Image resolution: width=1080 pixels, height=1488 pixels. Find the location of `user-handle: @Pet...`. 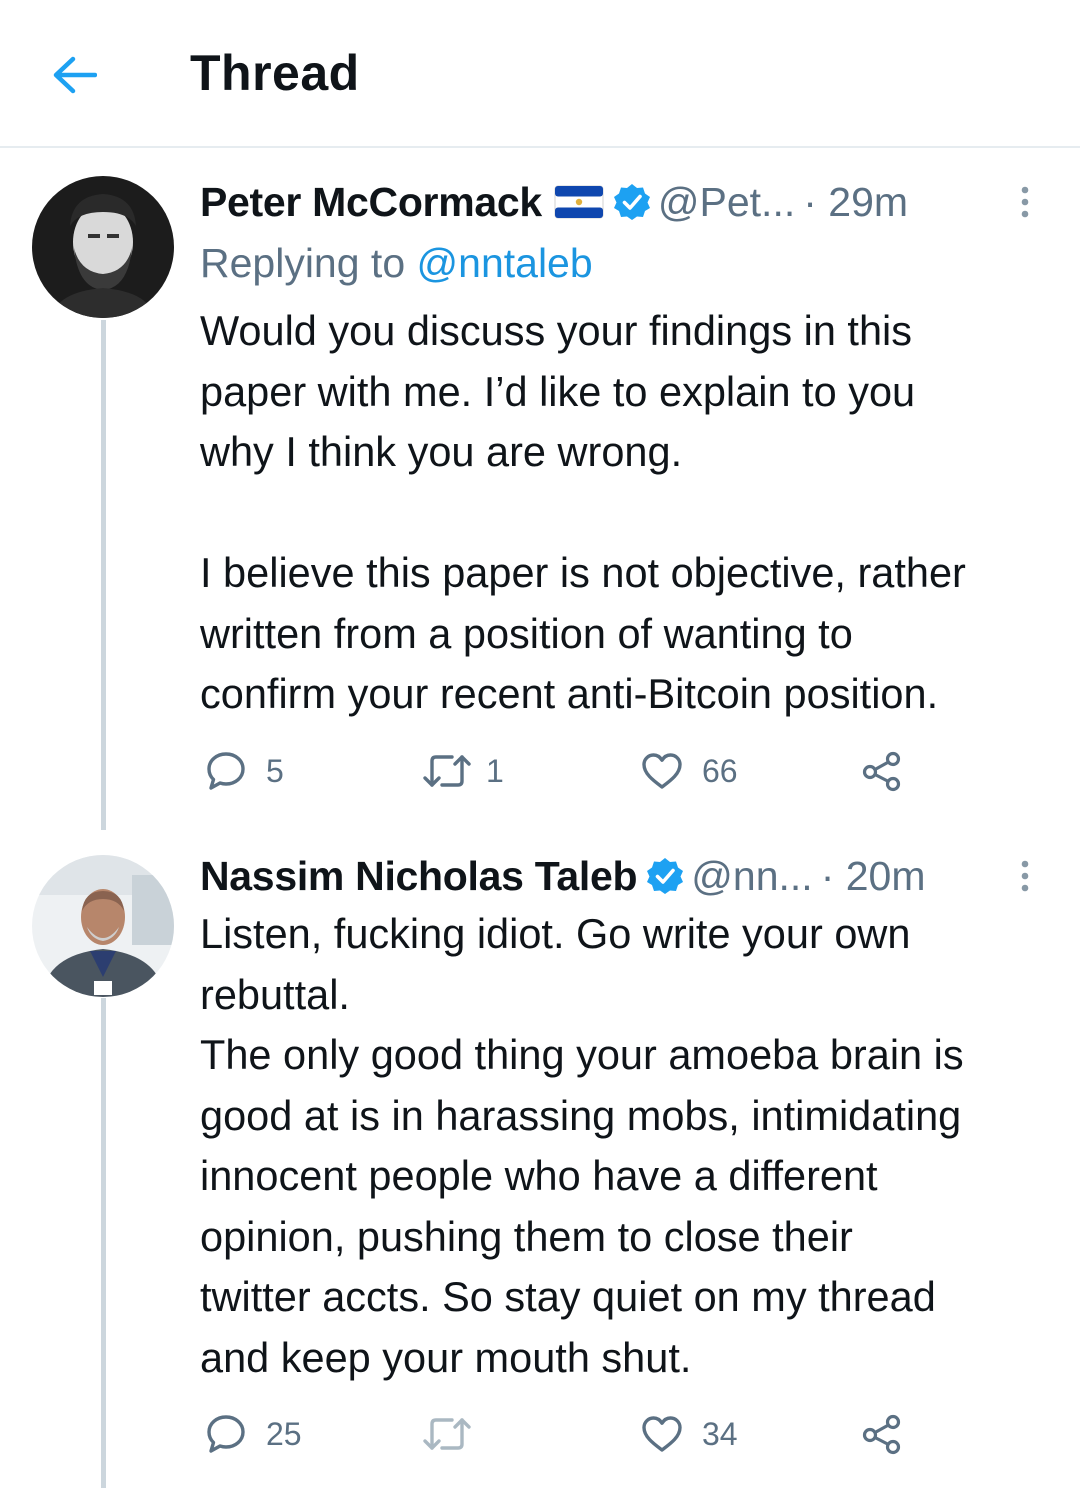

user-handle: @Pet... is located at coordinates (726, 202).